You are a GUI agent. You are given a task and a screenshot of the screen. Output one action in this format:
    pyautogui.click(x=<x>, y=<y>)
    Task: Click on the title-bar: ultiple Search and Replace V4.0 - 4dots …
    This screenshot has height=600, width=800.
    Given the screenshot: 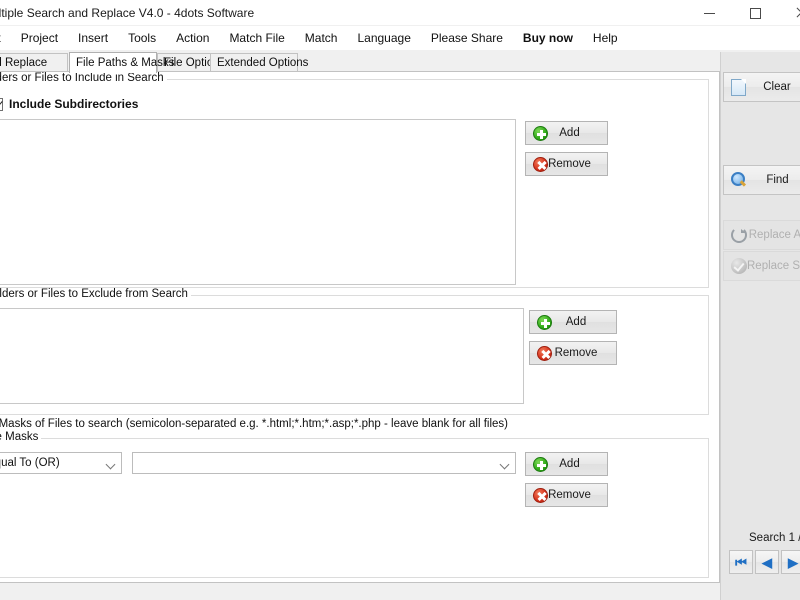 What is the action you would take?
    pyautogui.click(x=400, y=13)
    